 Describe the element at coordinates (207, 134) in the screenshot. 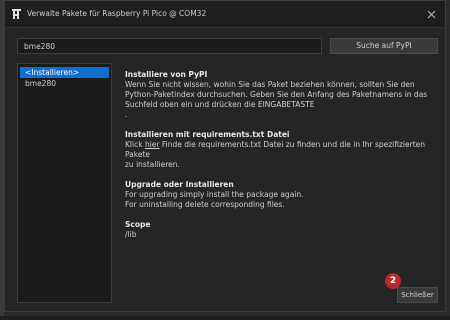

I see `section-heading: Installieren mit requirements.txt Datei` at that location.